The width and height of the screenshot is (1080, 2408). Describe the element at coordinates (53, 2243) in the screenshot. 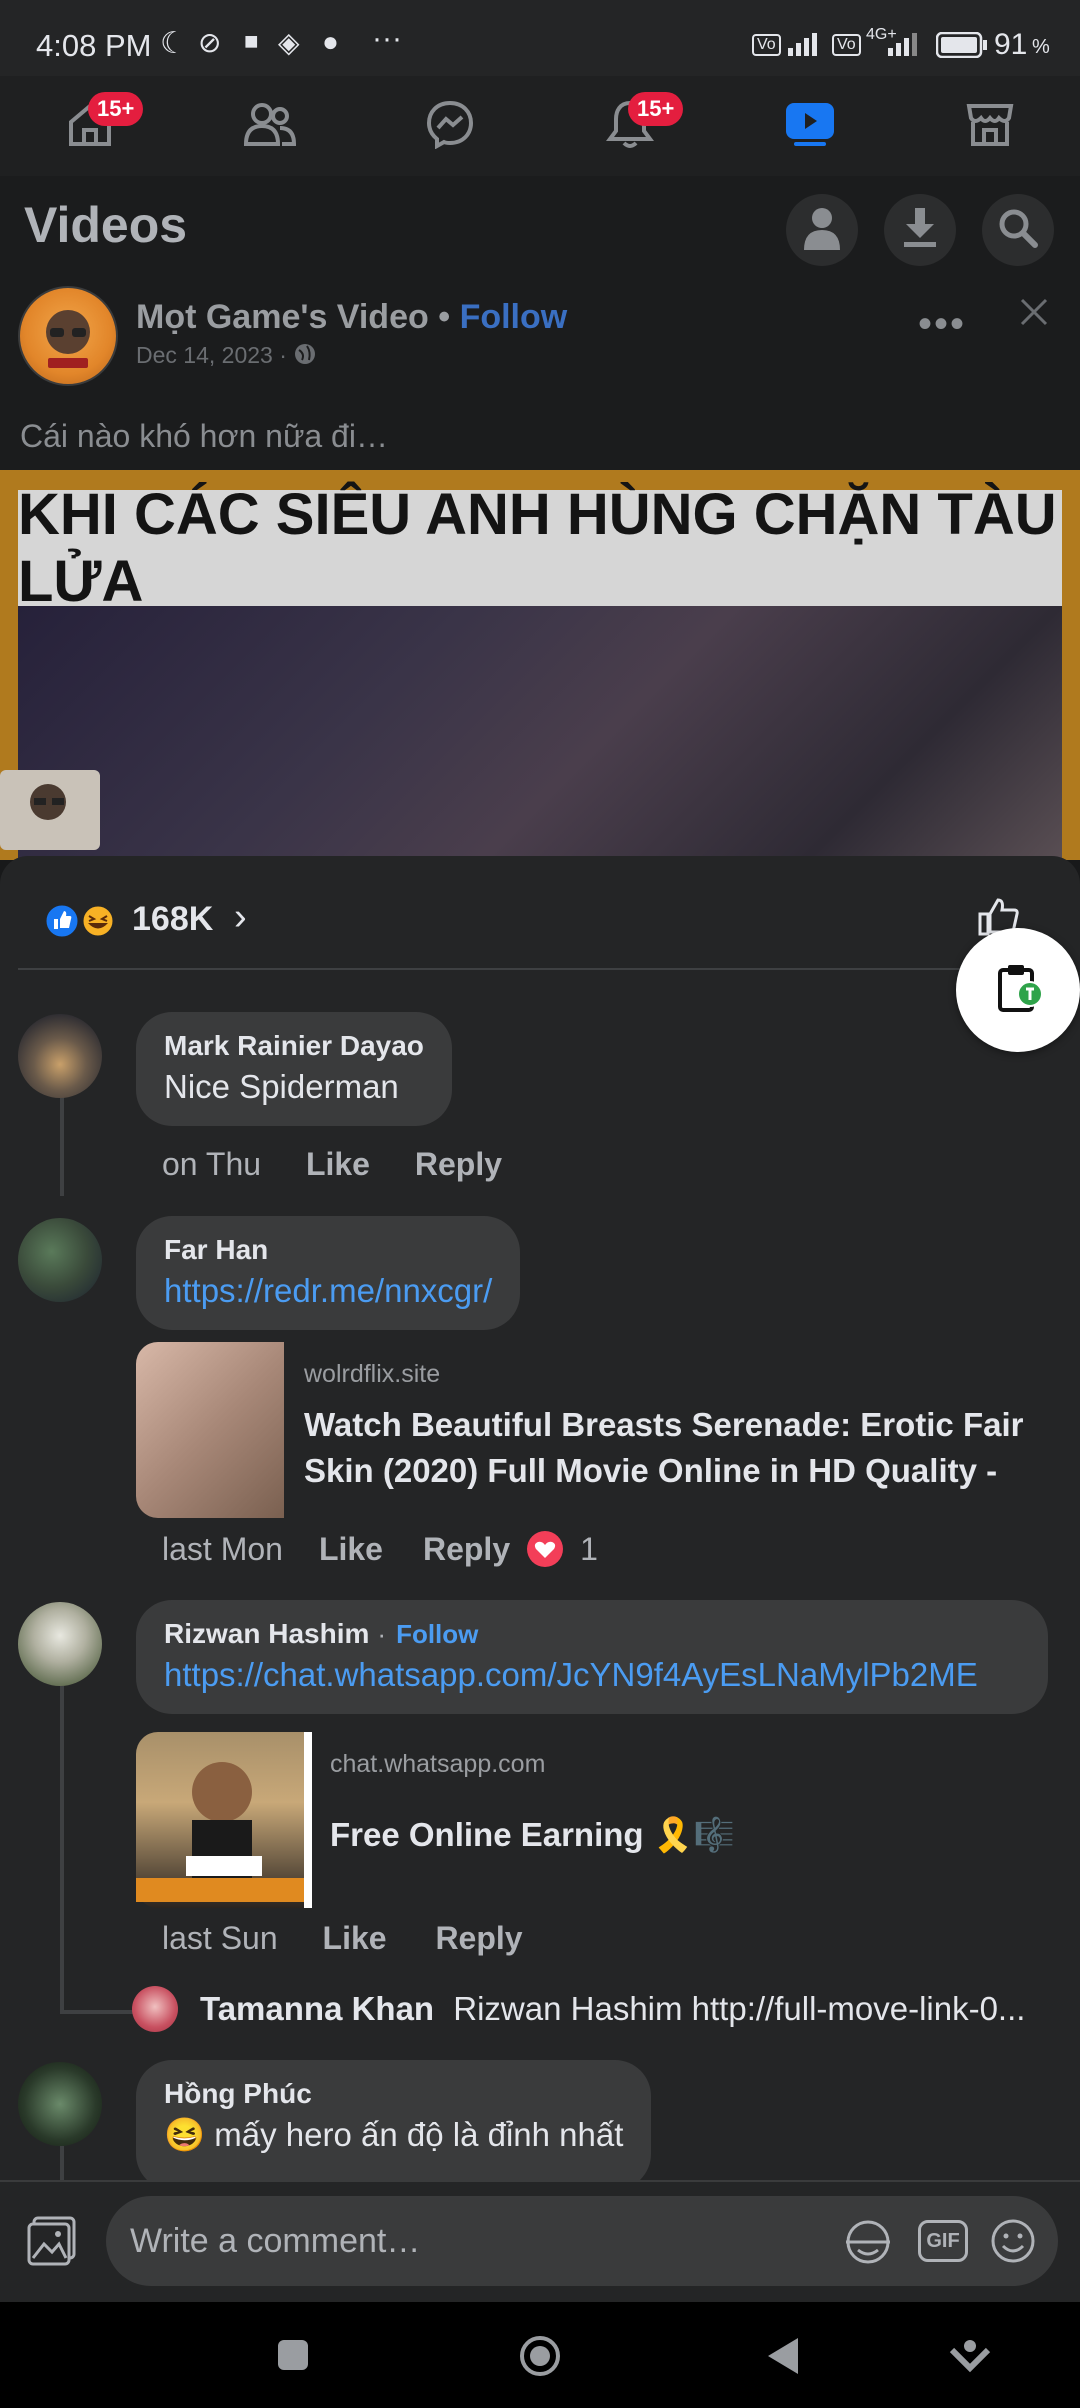

I see `photo-icon` at that location.